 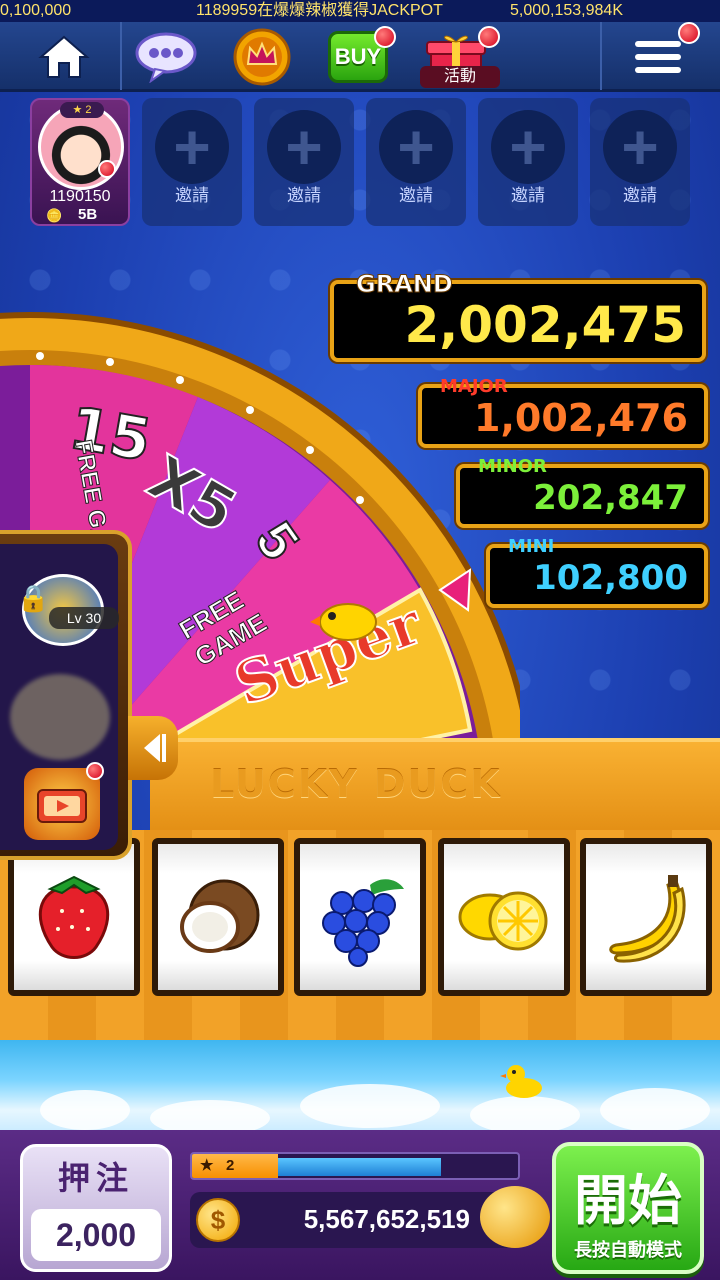 What do you see at coordinates (95, 1178) in the screenshot?
I see `bet-label: 押注` at bounding box center [95, 1178].